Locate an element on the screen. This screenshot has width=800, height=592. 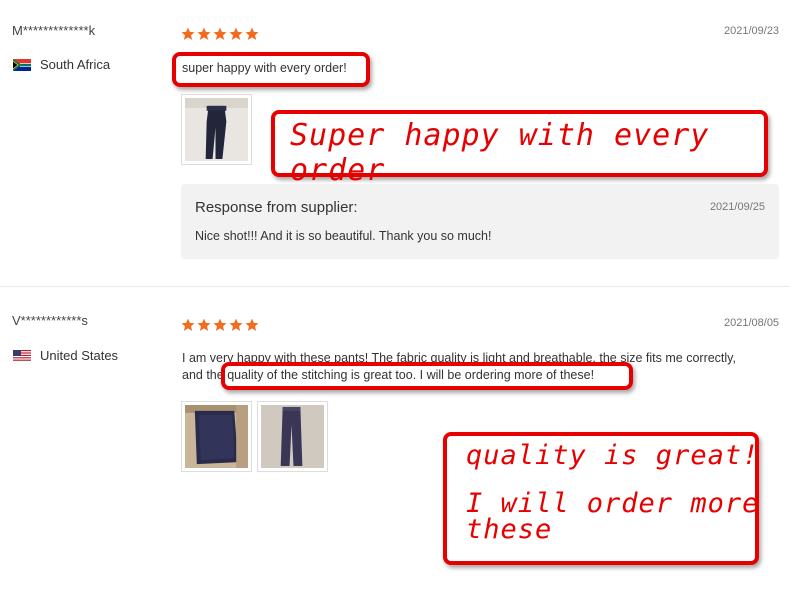
reviewer-country: United States is located at coordinates (65, 355).